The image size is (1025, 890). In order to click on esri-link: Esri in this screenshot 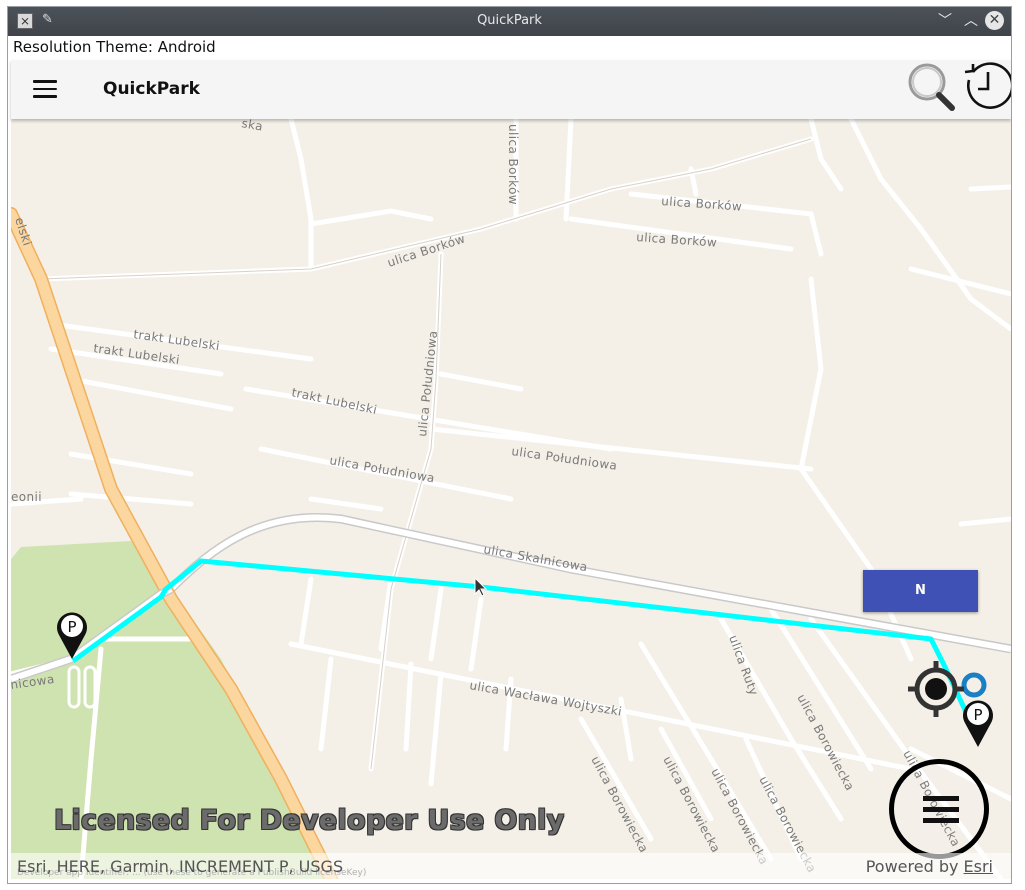, I will do `click(978, 866)`.